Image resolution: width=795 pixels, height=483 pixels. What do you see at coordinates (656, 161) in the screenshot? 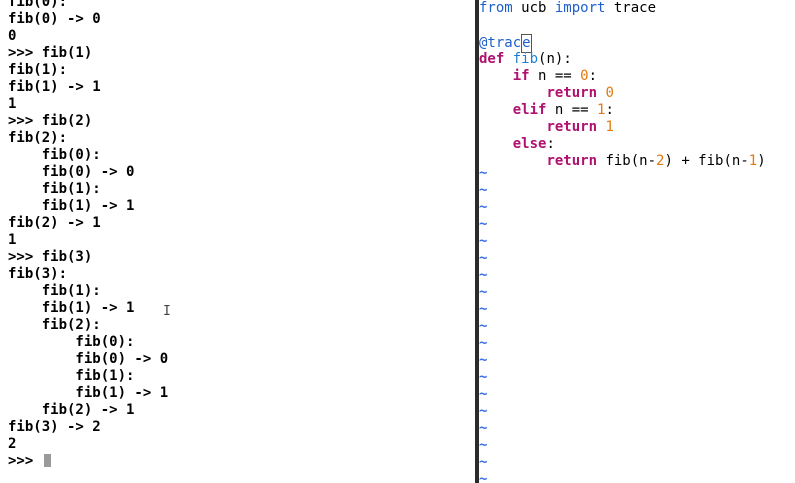
I see `editor-line-return-recursive: return fib(n-2) + fib(n-1)` at bounding box center [656, 161].